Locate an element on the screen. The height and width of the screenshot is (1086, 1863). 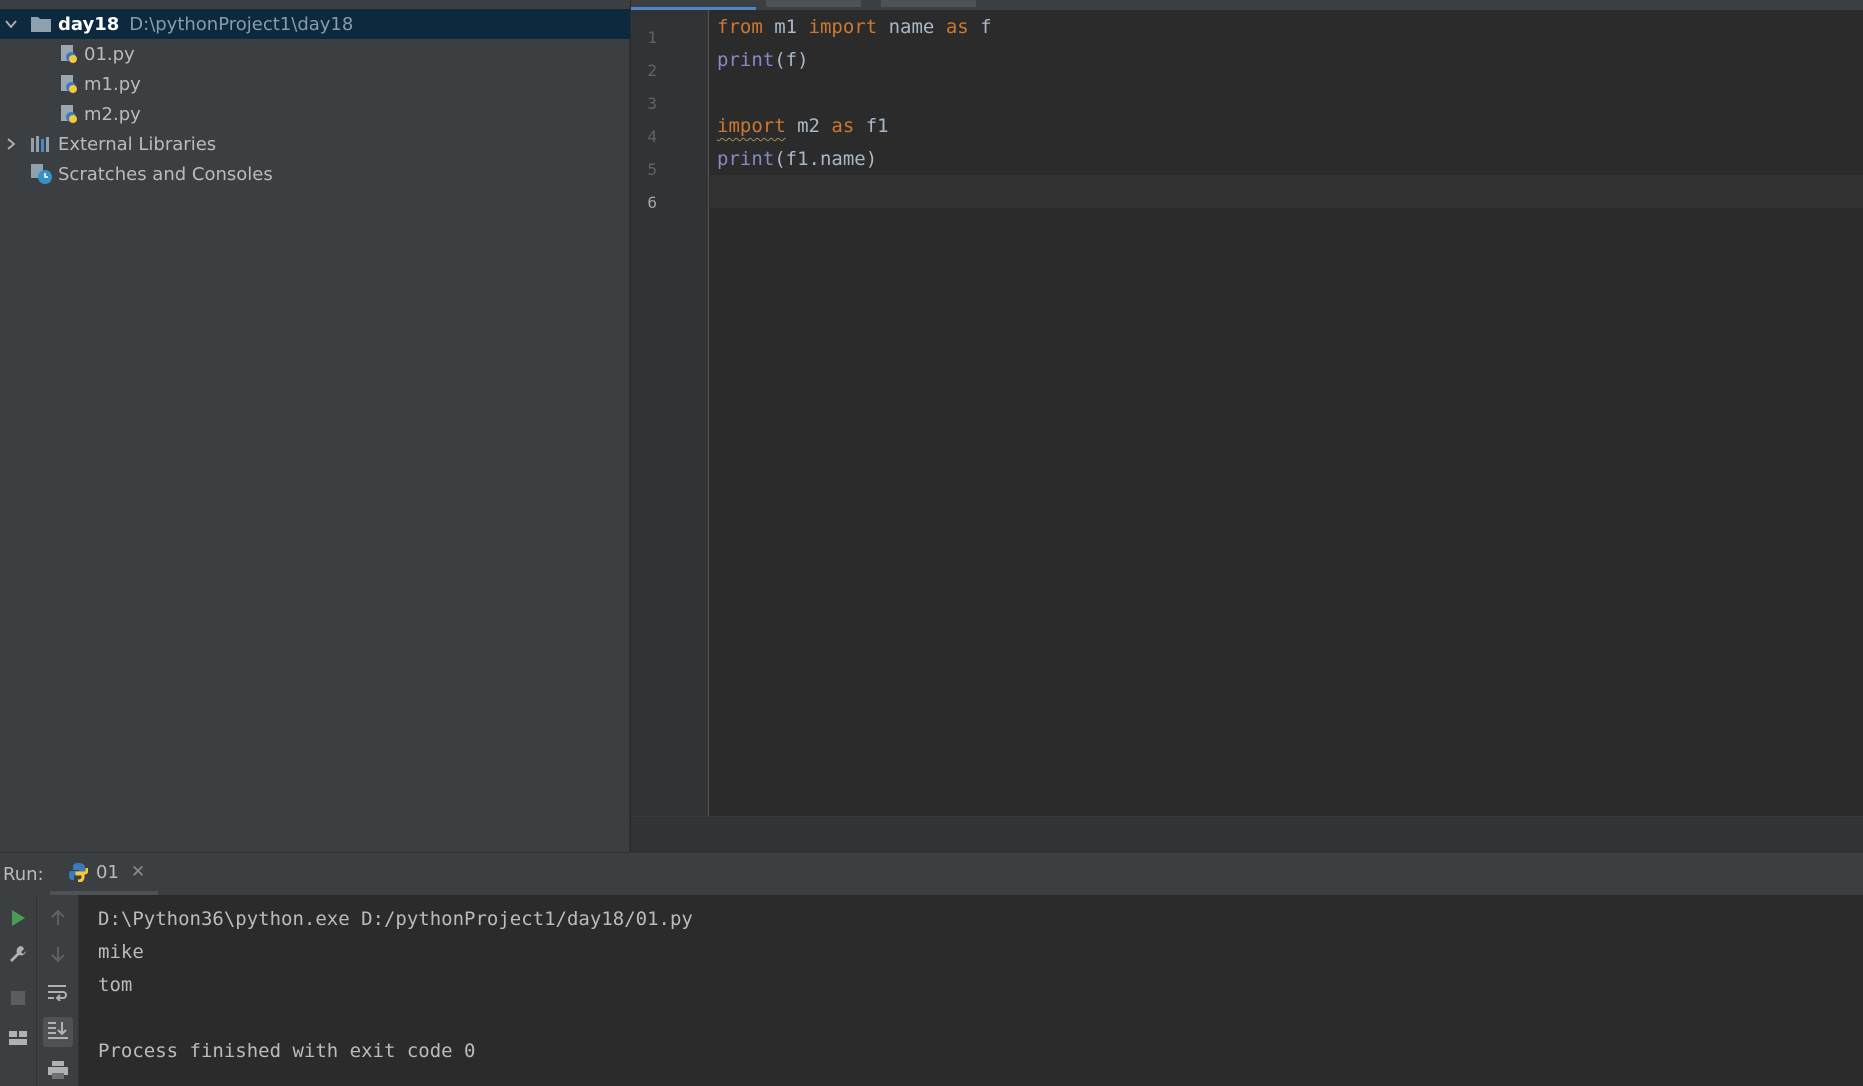
run-header: Run: is located at coordinates (931, 874).